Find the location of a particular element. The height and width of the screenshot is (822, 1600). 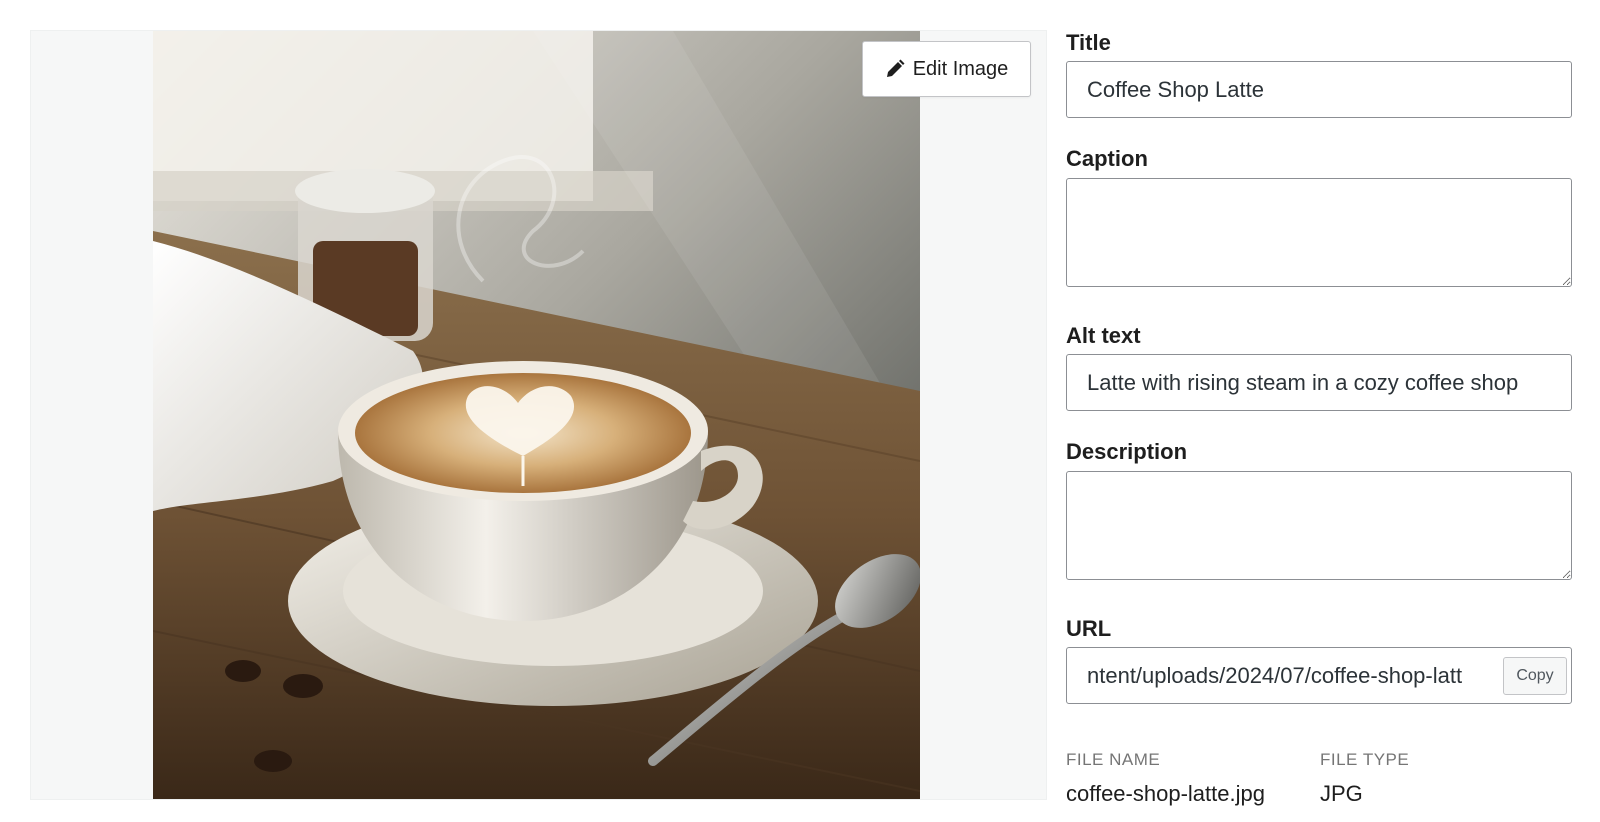

title-label: Title is located at coordinates (1088, 42).